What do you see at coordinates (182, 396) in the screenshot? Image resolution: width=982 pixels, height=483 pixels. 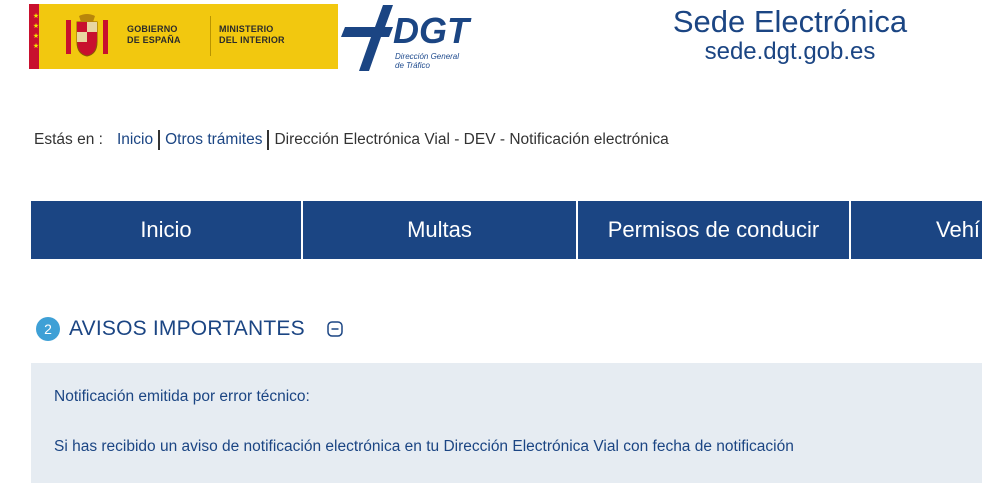 I see `notice-subtitle: Notificación emitida por error técnico:` at bounding box center [182, 396].